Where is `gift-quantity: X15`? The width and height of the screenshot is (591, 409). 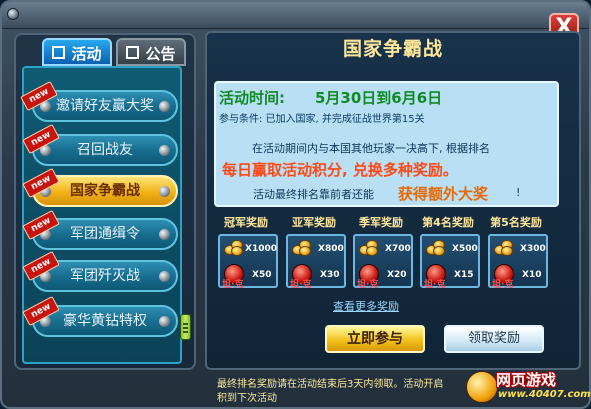 gift-quantity: X15 is located at coordinates (464, 275).